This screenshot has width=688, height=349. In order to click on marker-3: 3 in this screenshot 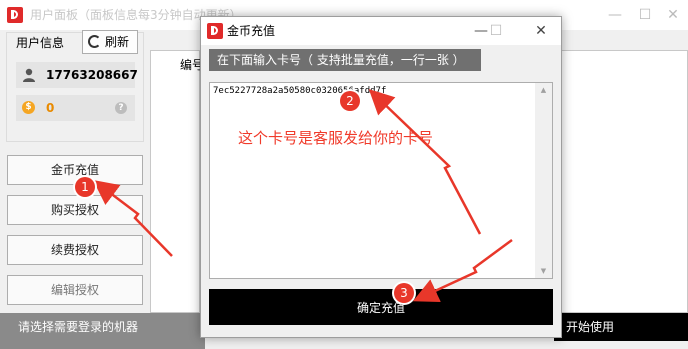, I will do `click(404, 293)`.